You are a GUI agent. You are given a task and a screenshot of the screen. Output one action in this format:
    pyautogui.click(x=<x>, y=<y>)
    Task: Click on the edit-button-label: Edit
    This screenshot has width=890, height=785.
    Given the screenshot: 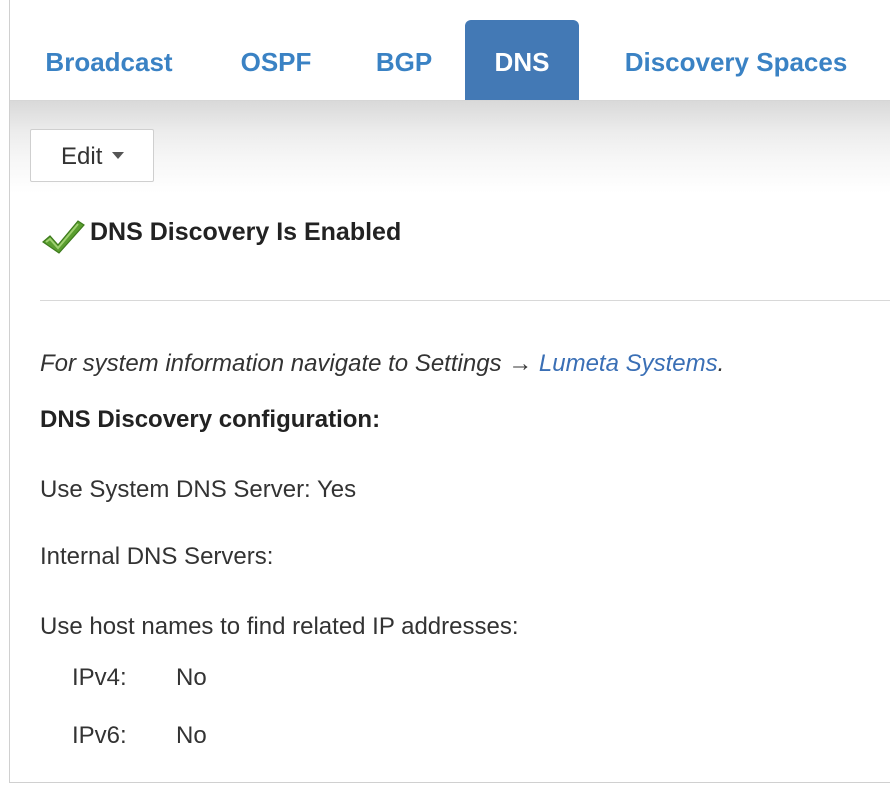 What is the action you would take?
    pyautogui.click(x=82, y=156)
    